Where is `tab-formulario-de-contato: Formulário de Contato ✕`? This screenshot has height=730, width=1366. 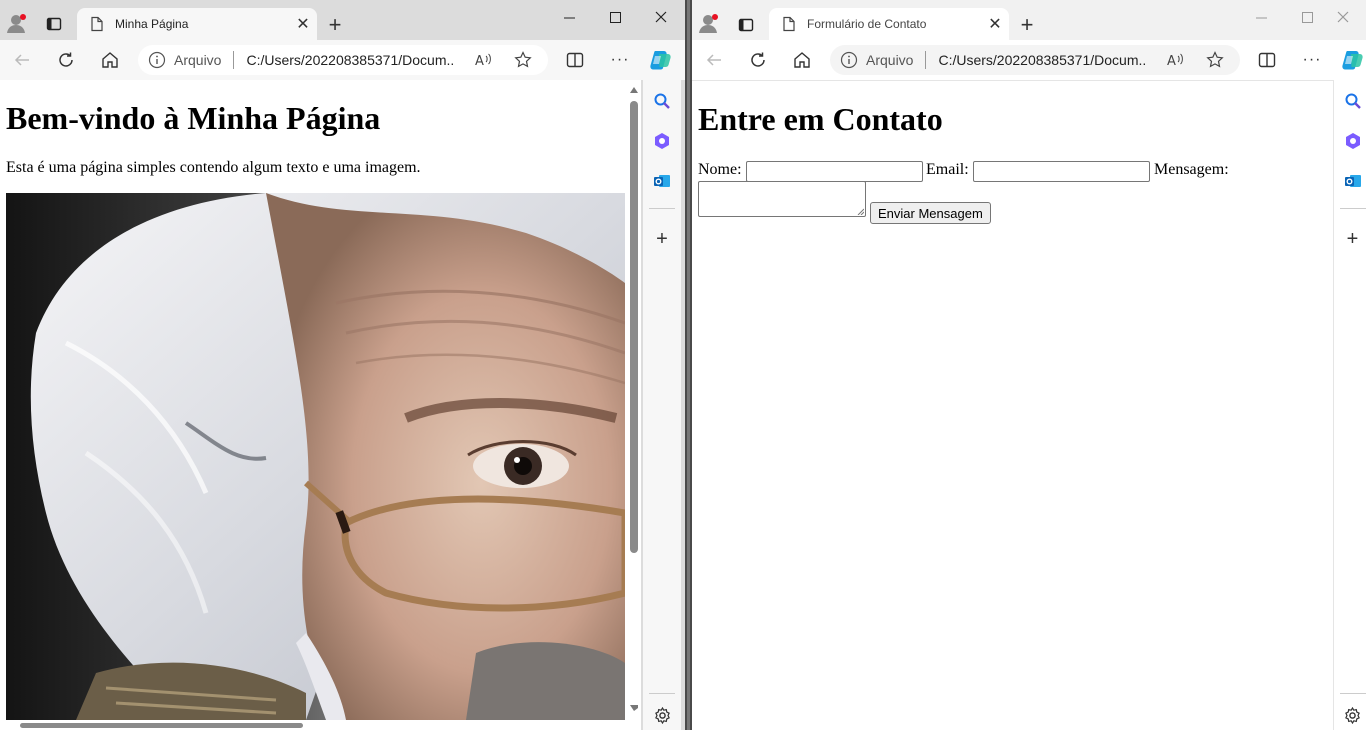 tab-formulario-de-contato: Formulário de Contato ✕ is located at coordinates (889, 24).